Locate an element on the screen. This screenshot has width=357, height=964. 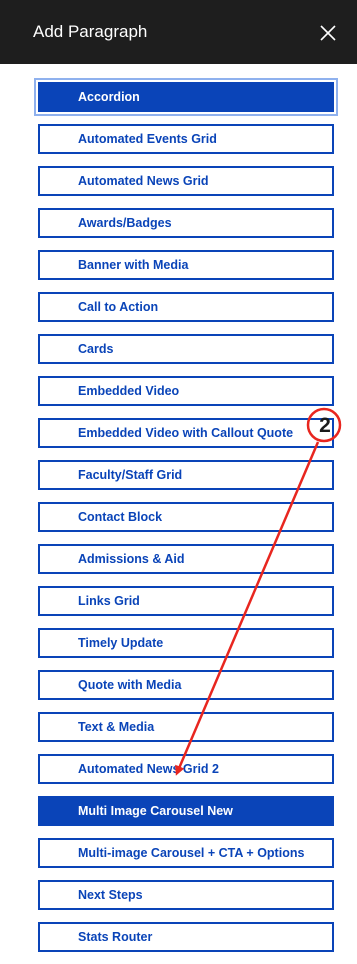
option-banner-with-media: Banner with Media is located at coordinates (186, 265).